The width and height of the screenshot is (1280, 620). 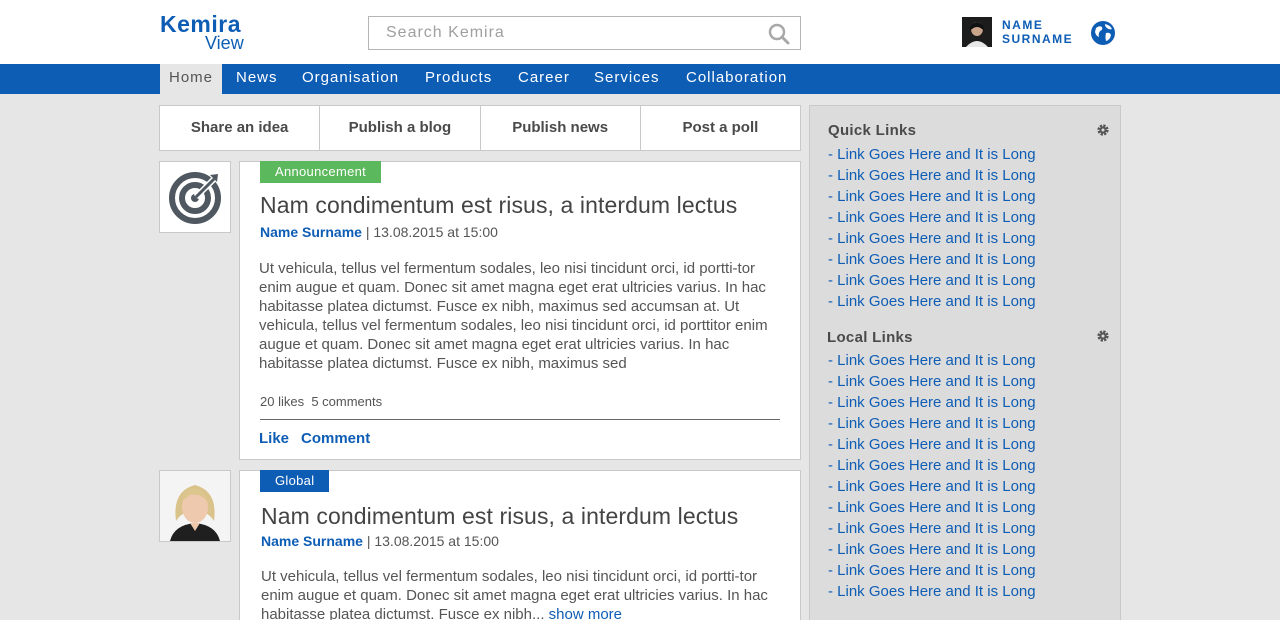 What do you see at coordinates (779, 34) in the screenshot?
I see `search-icon` at bounding box center [779, 34].